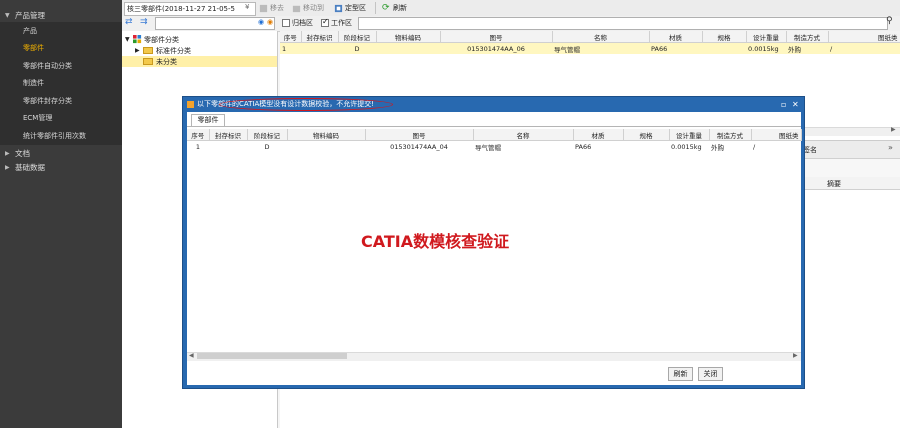 This screenshot has width=900, height=429. What do you see at coordinates (215, 23) in the screenshot?
I see `tree-search-input` at bounding box center [215, 23].